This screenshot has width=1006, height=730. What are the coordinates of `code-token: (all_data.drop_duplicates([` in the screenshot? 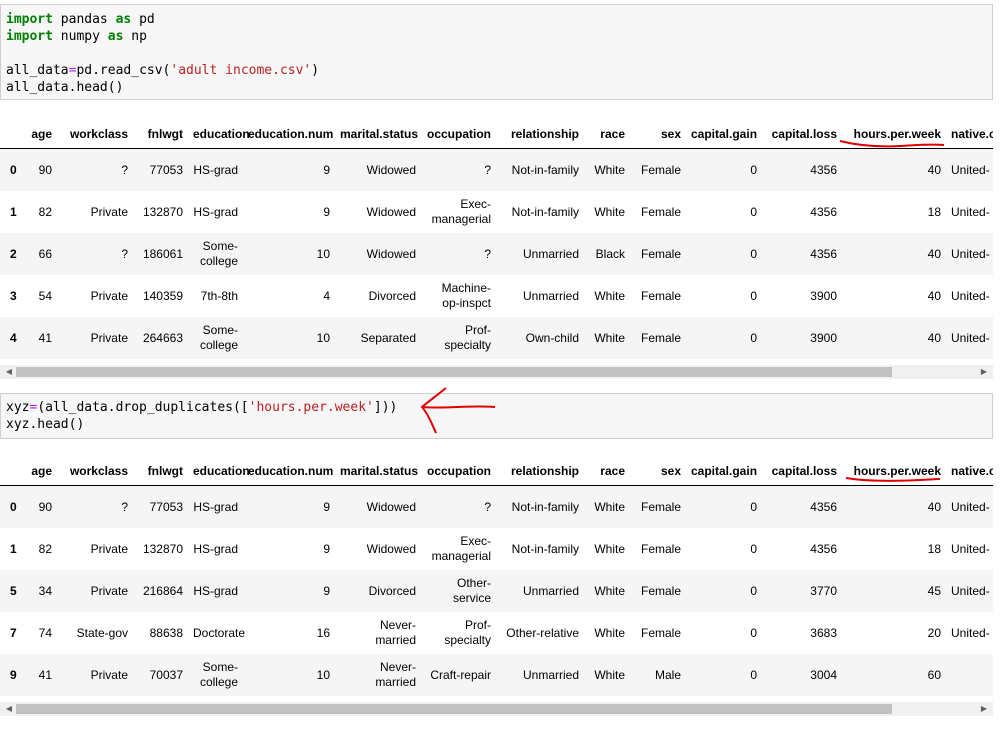 It's located at (143, 407).